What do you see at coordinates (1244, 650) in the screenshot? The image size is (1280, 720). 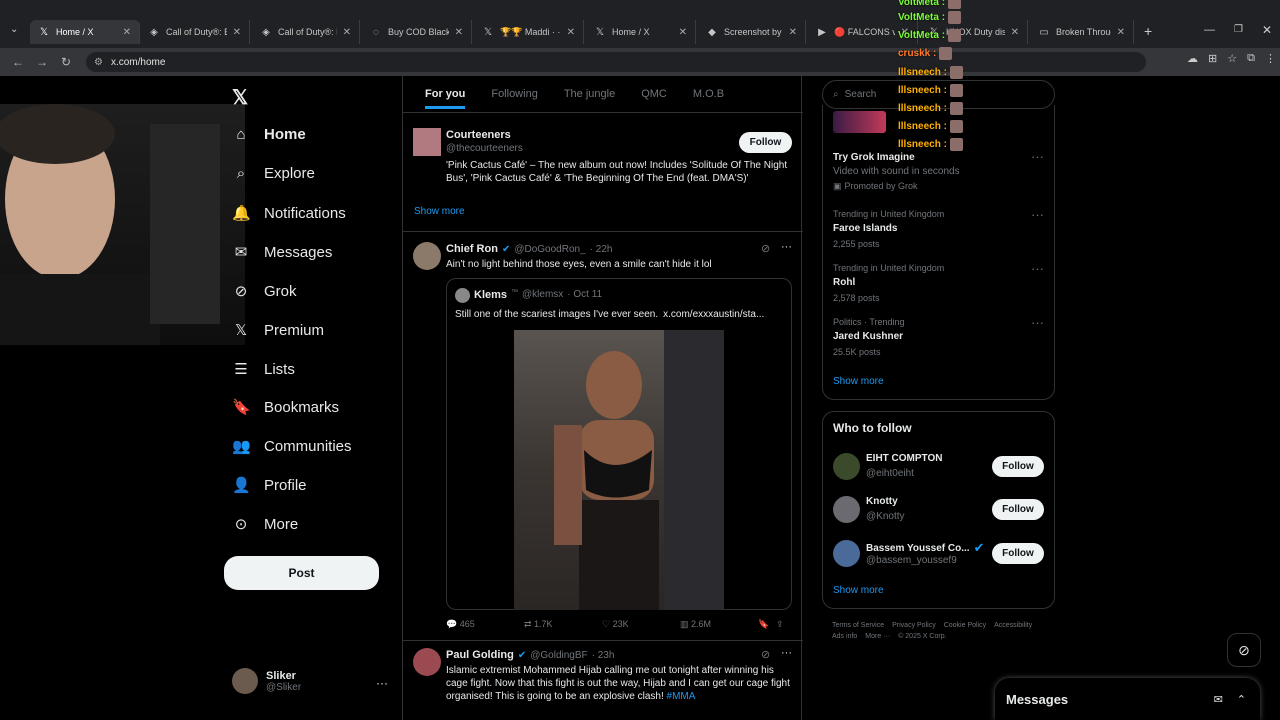 I see `grok-float-icon: ⊘` at bounding box center [1244, 650].